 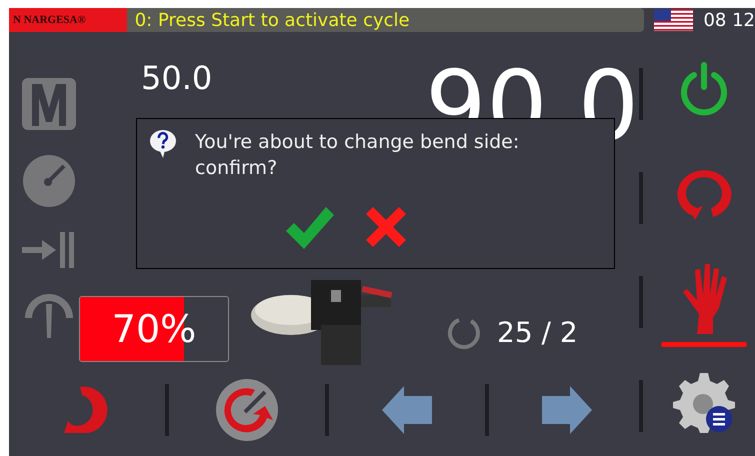 I want to click on reading-value: 50.0, so click(x=176, y=78).